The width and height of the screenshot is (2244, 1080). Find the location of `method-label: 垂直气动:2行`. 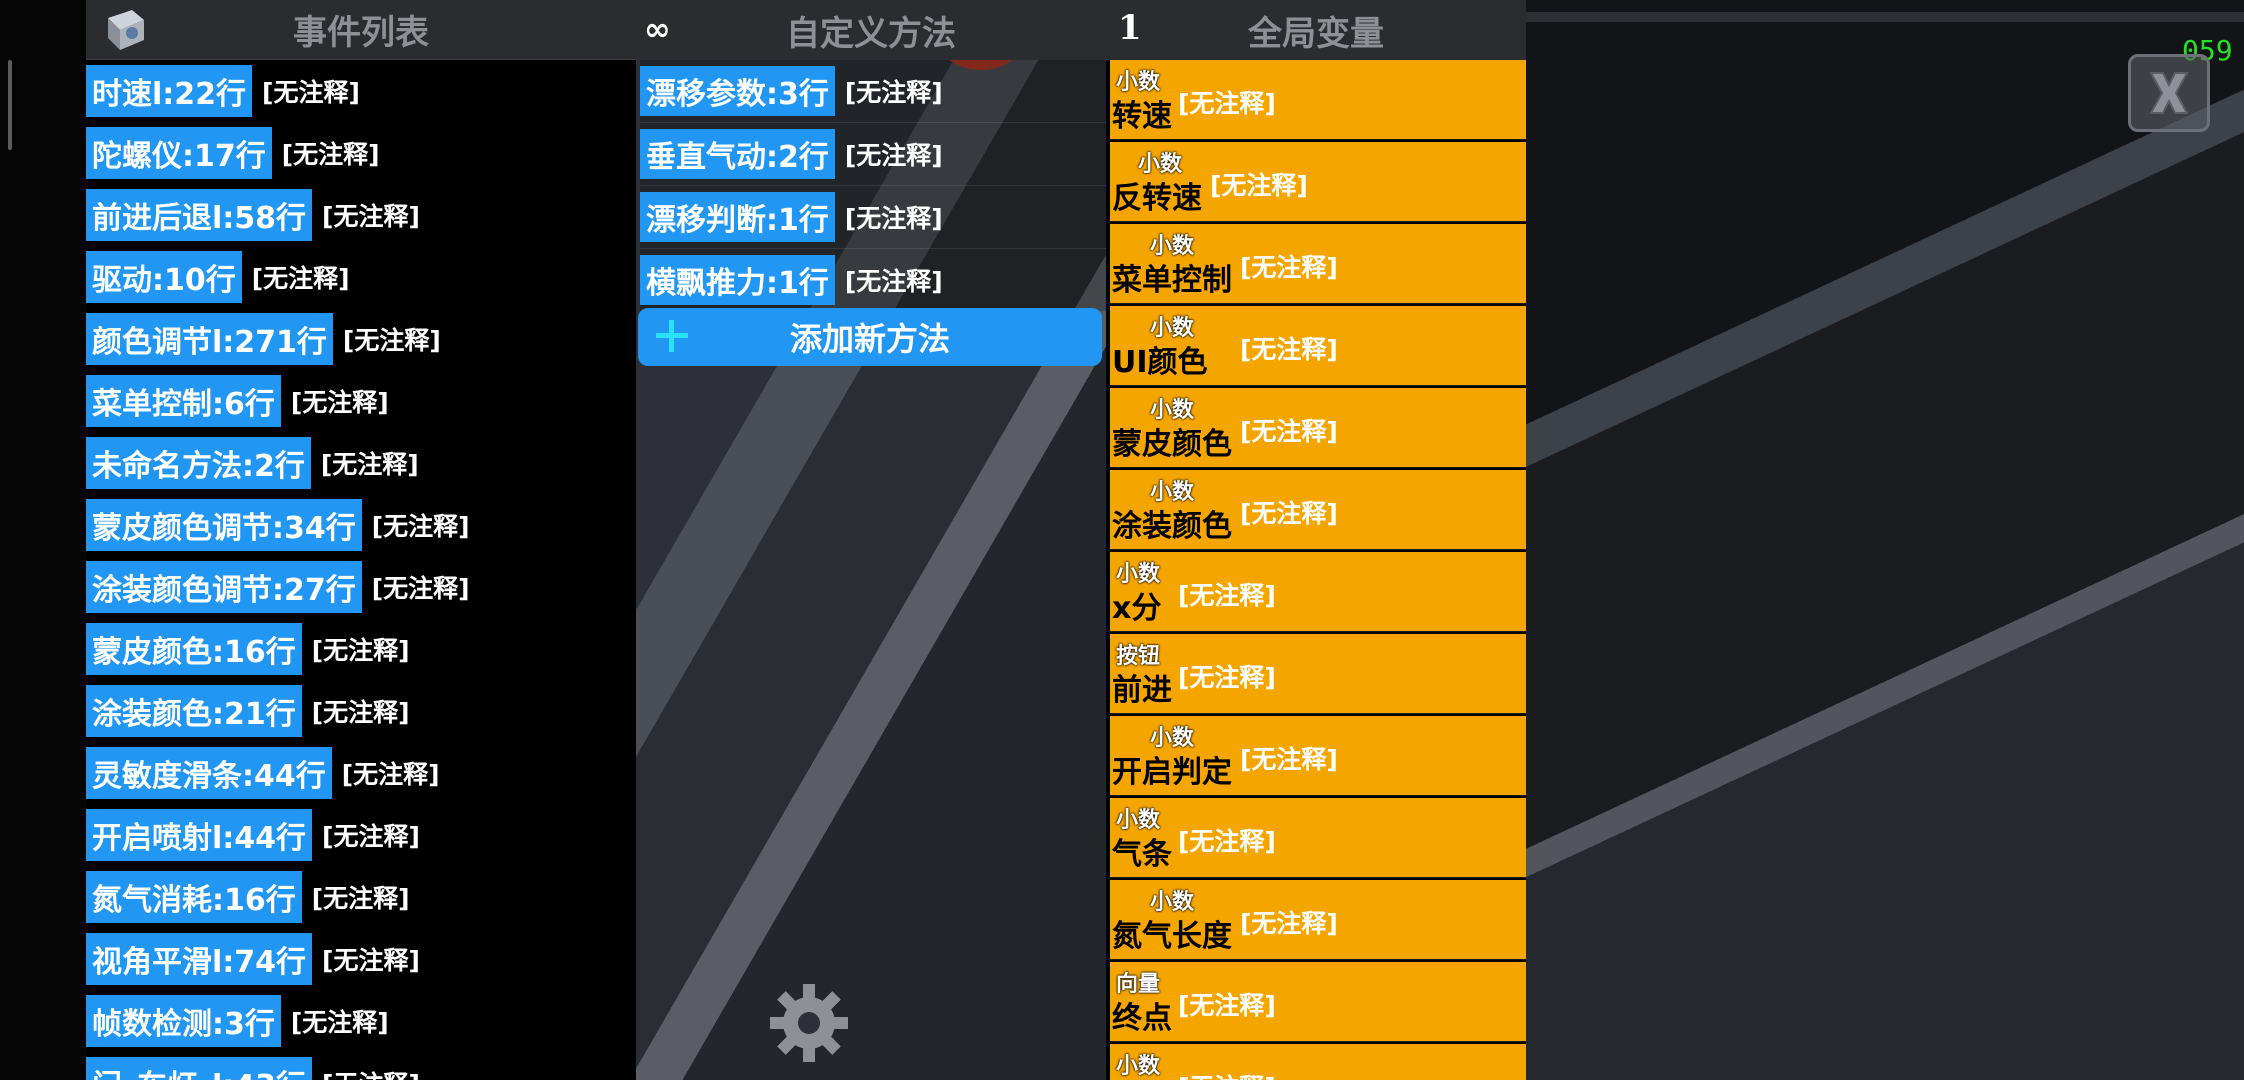

method-label: 垂直气动:2行 is located at coordinates (737, 154).